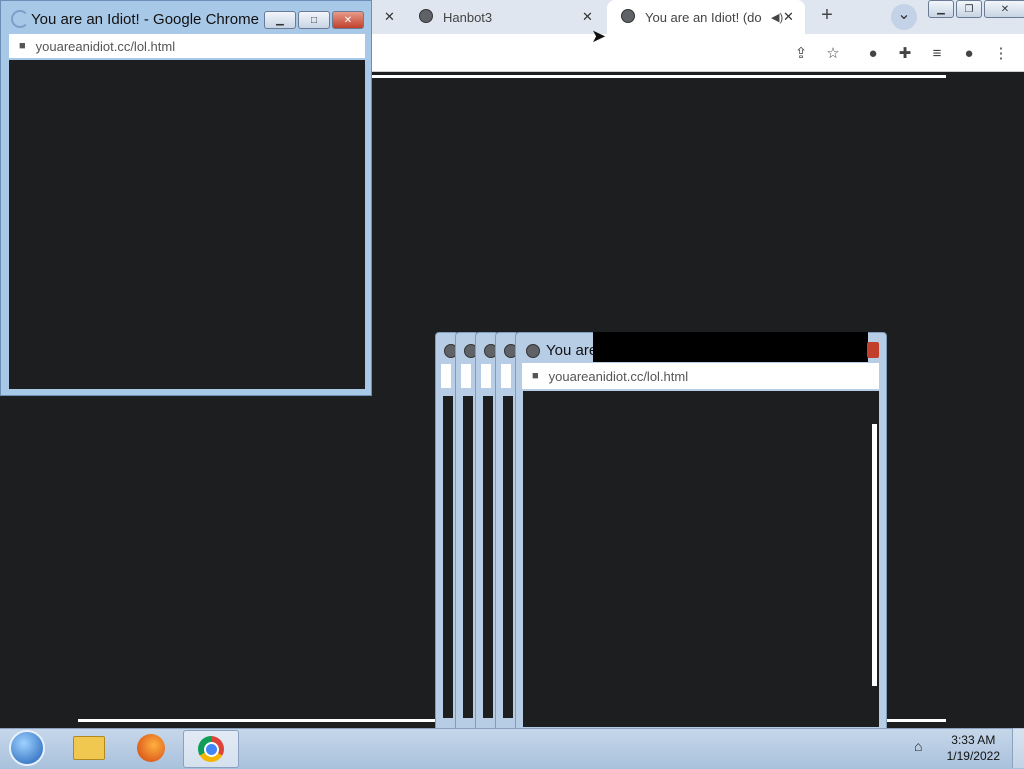 This screenshot has height=769, width=1024. I want to click on mouse-cursor-icon: ➤, so click(599, 36).